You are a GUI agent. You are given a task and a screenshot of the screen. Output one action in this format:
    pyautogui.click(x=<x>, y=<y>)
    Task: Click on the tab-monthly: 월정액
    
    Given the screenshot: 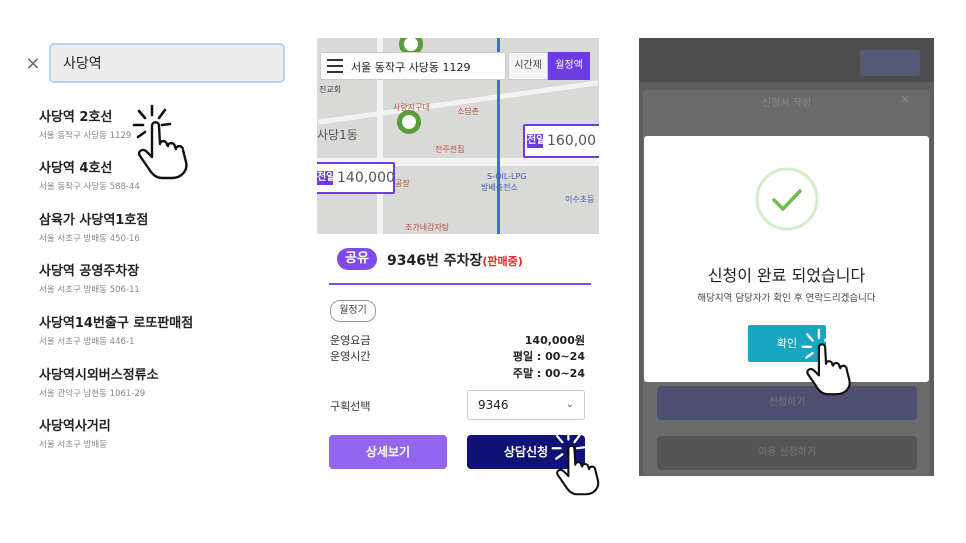 What is the action you would take?
    pyautogui.click(x=569, y=66)
    